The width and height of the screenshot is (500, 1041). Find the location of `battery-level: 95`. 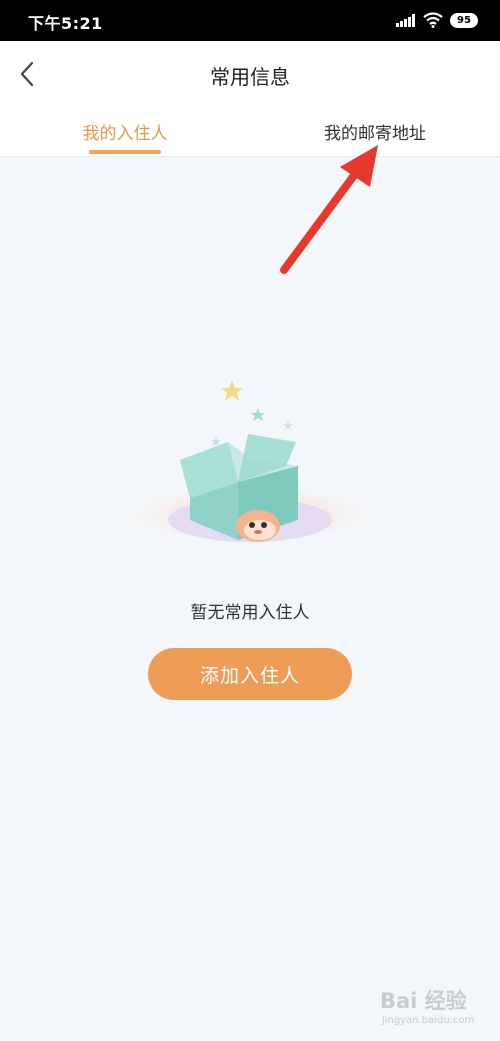

battery-level: 95 is located at coordinates (464, 20).